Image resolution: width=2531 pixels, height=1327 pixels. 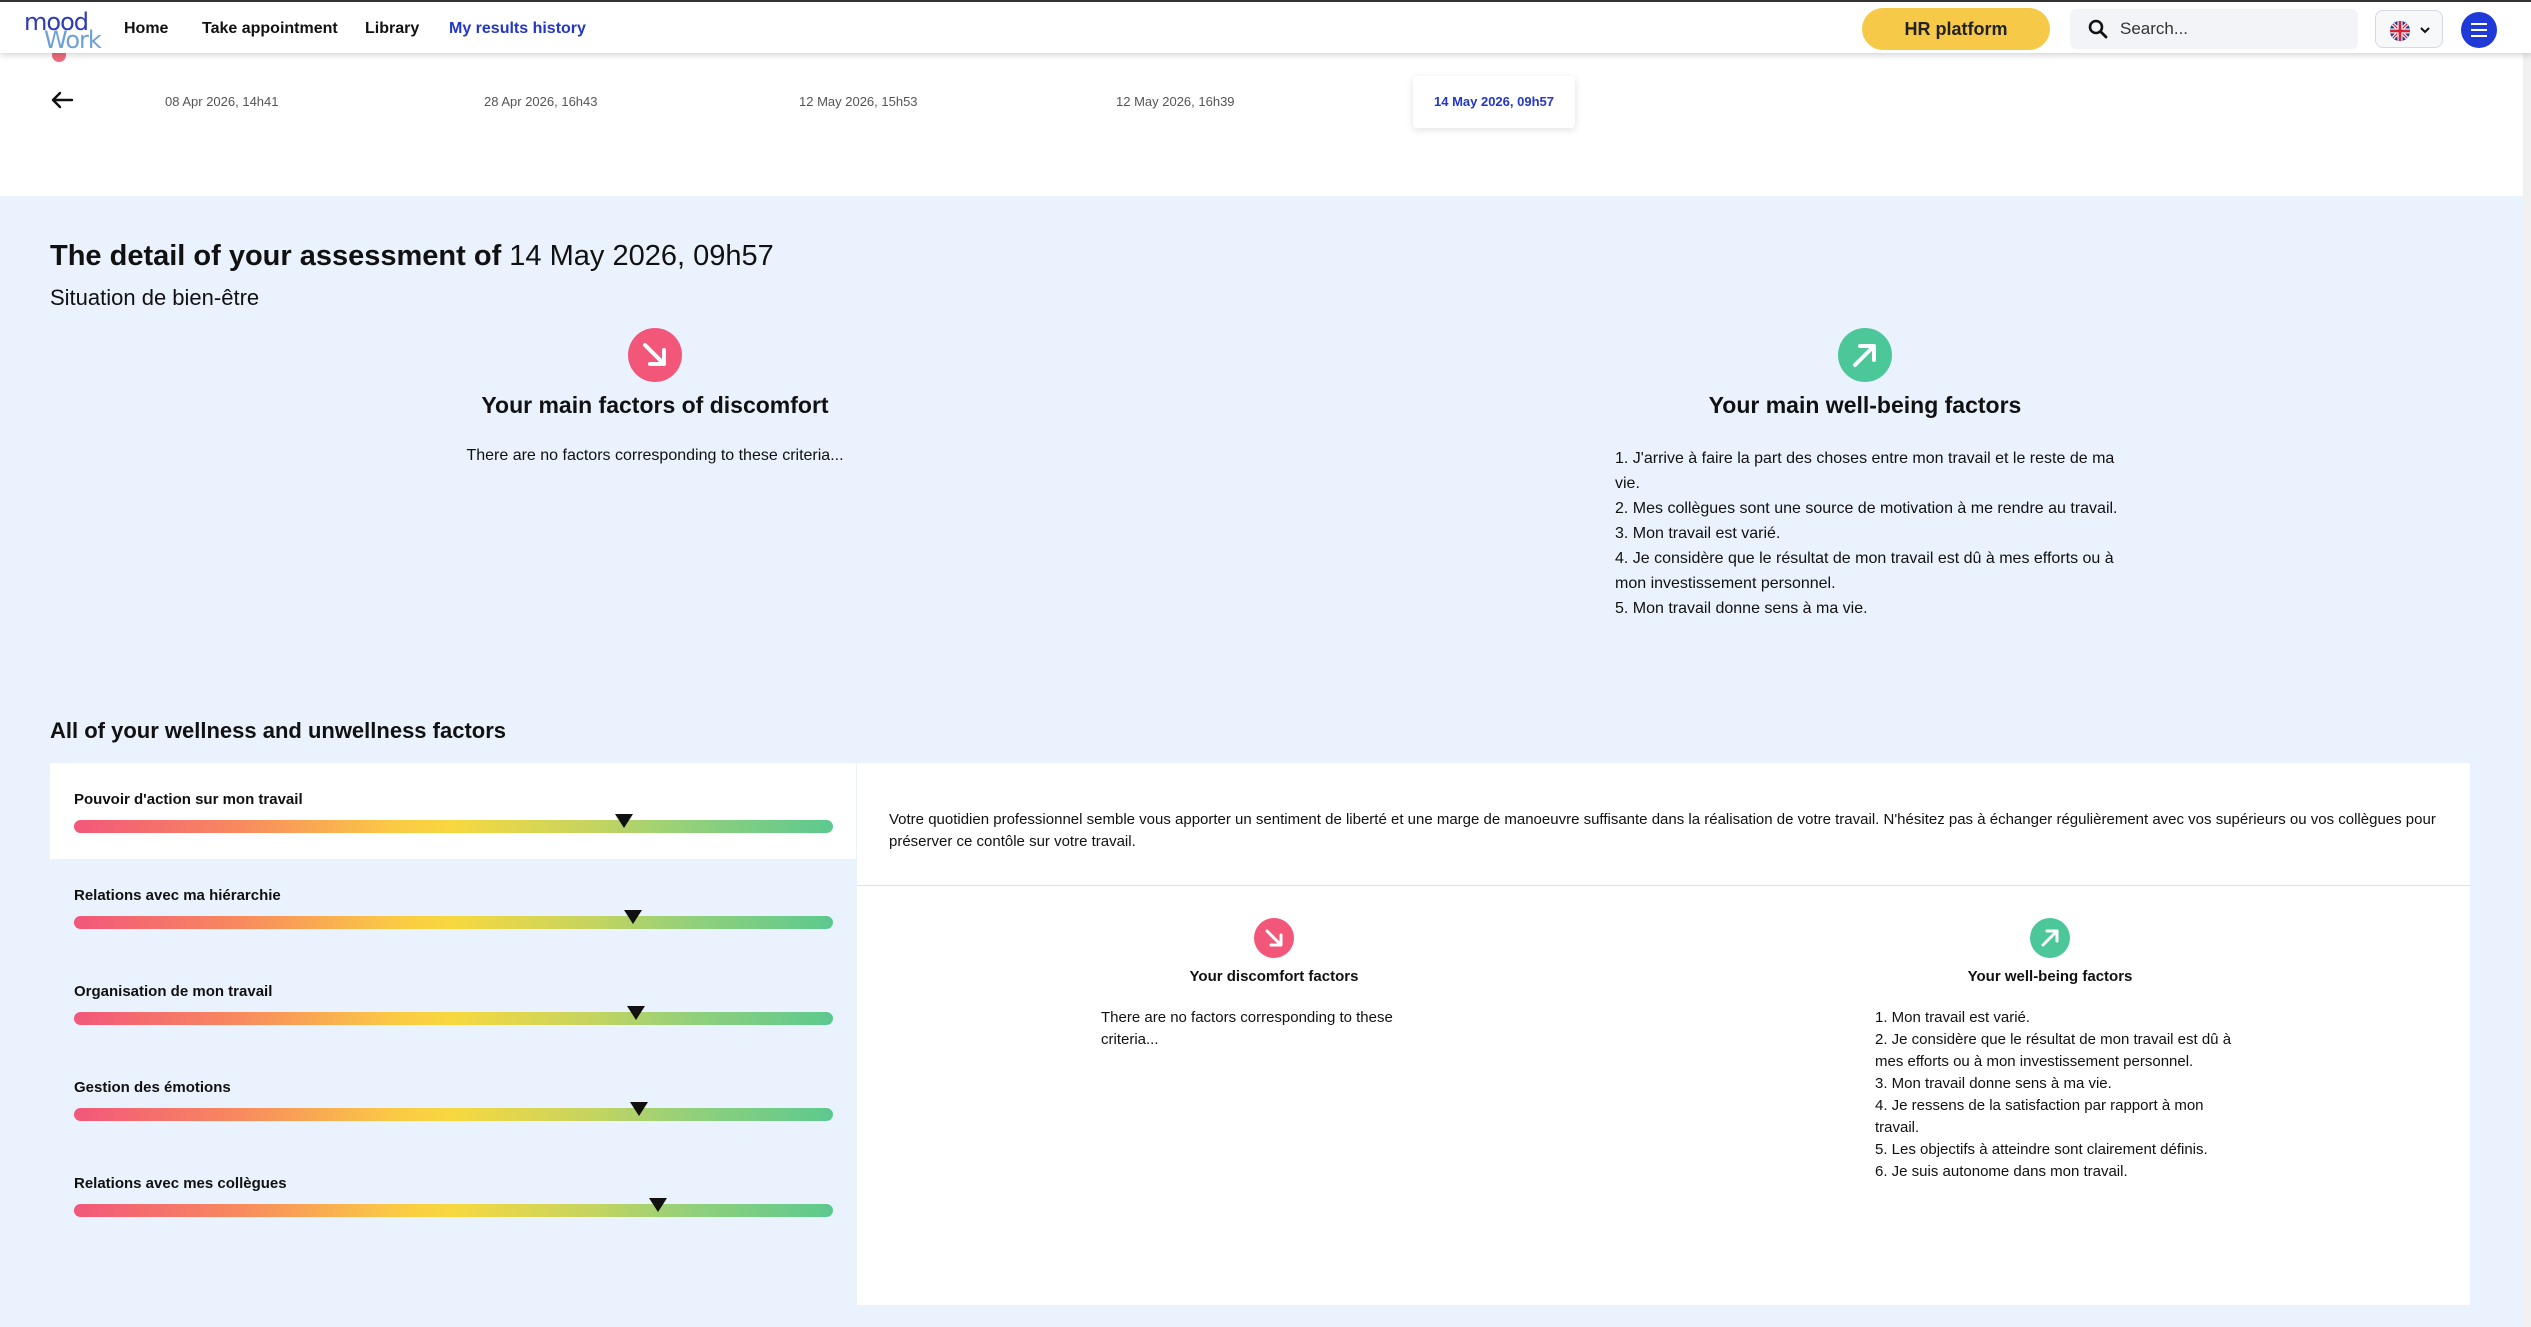 I want to click on history-date-tab: 28 Apr 2026, 16h43, so click(x=541, y=101).